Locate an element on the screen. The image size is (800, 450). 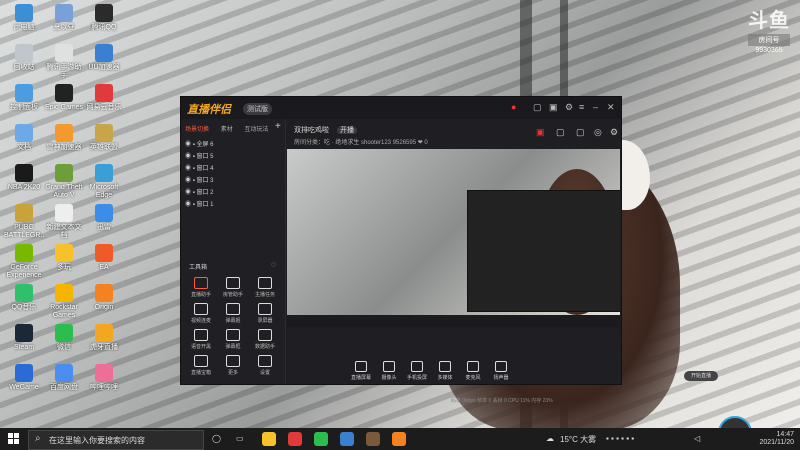
windows-start-icon is located at coordinates (14, 439).